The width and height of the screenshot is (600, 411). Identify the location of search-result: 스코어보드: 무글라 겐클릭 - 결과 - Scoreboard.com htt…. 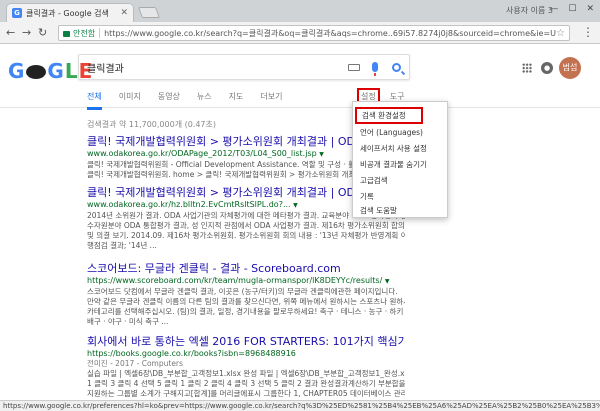
(246, 294).